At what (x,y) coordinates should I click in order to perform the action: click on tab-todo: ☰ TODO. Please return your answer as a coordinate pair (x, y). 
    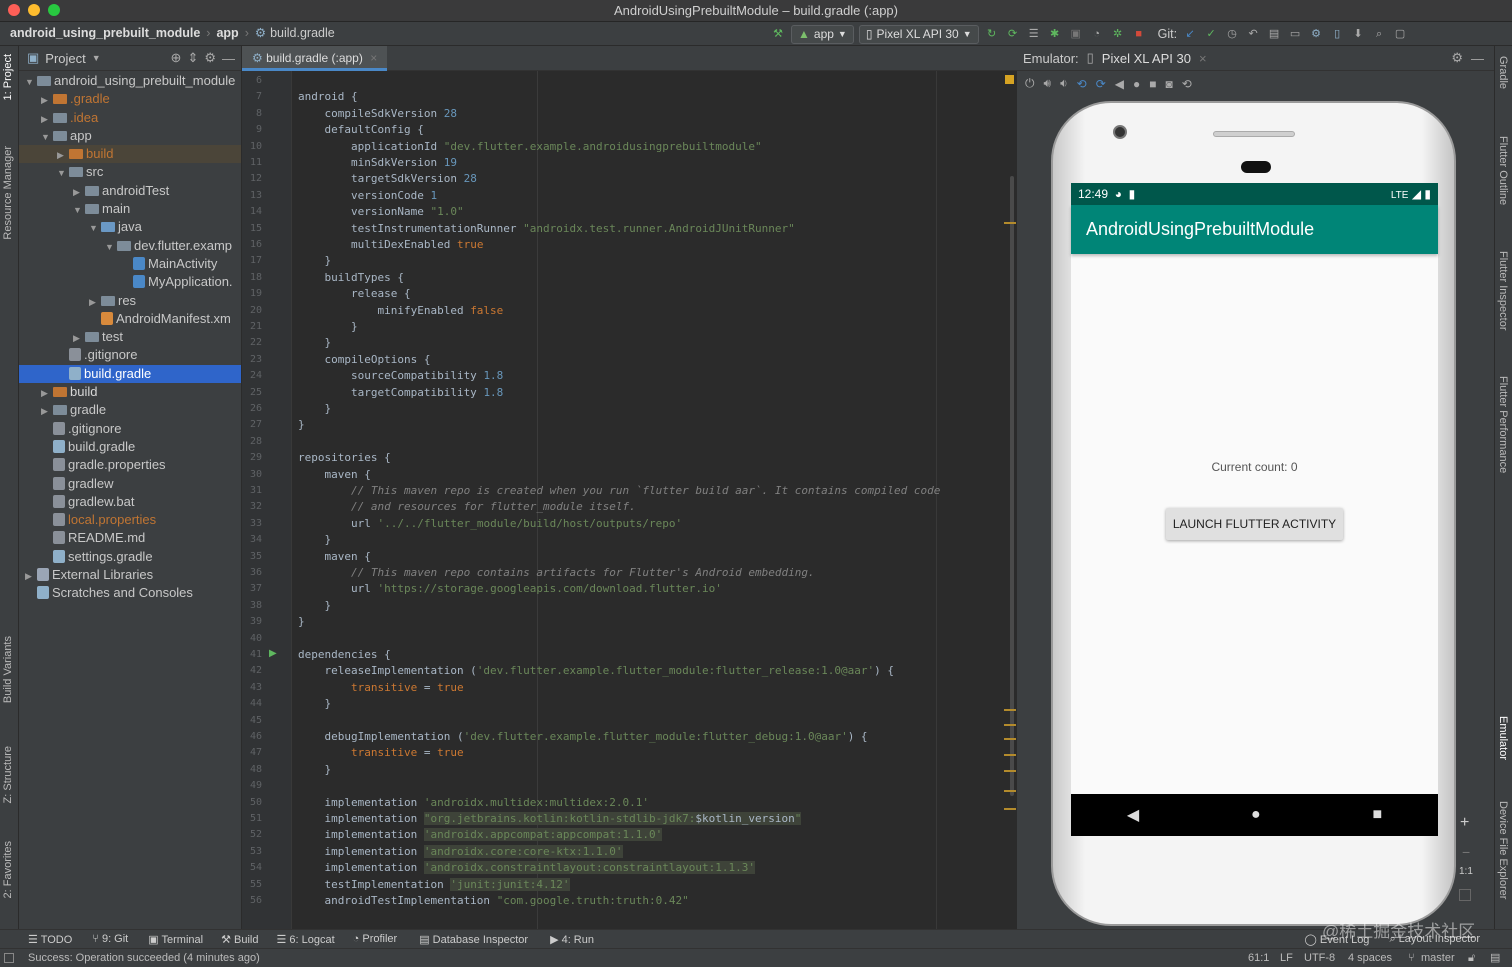
    Looking at the image, I should click on (50, 939).